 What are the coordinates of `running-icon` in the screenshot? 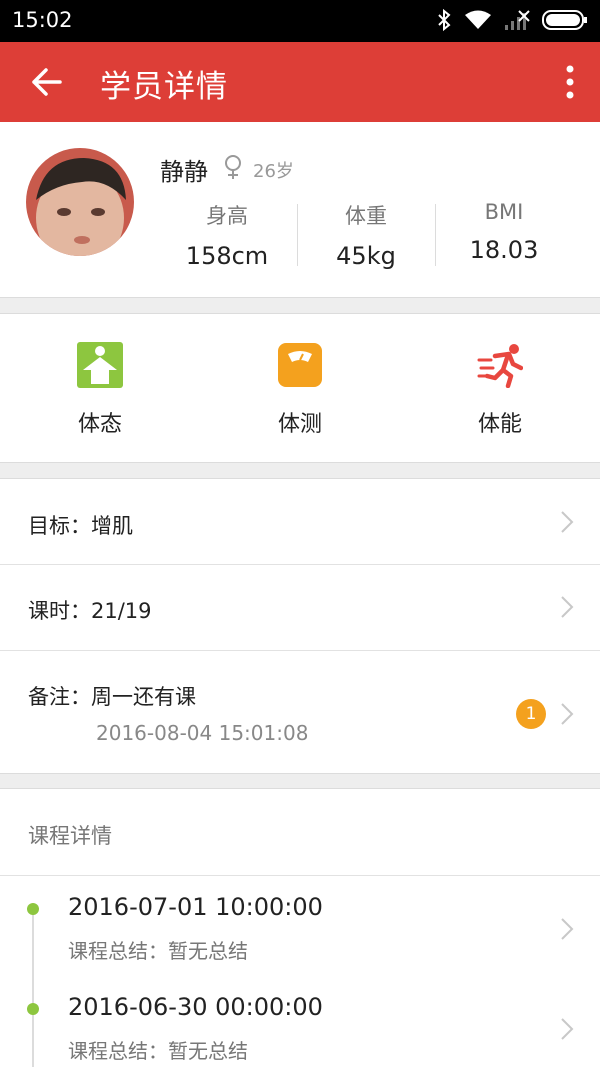 It's located at (500, 366).